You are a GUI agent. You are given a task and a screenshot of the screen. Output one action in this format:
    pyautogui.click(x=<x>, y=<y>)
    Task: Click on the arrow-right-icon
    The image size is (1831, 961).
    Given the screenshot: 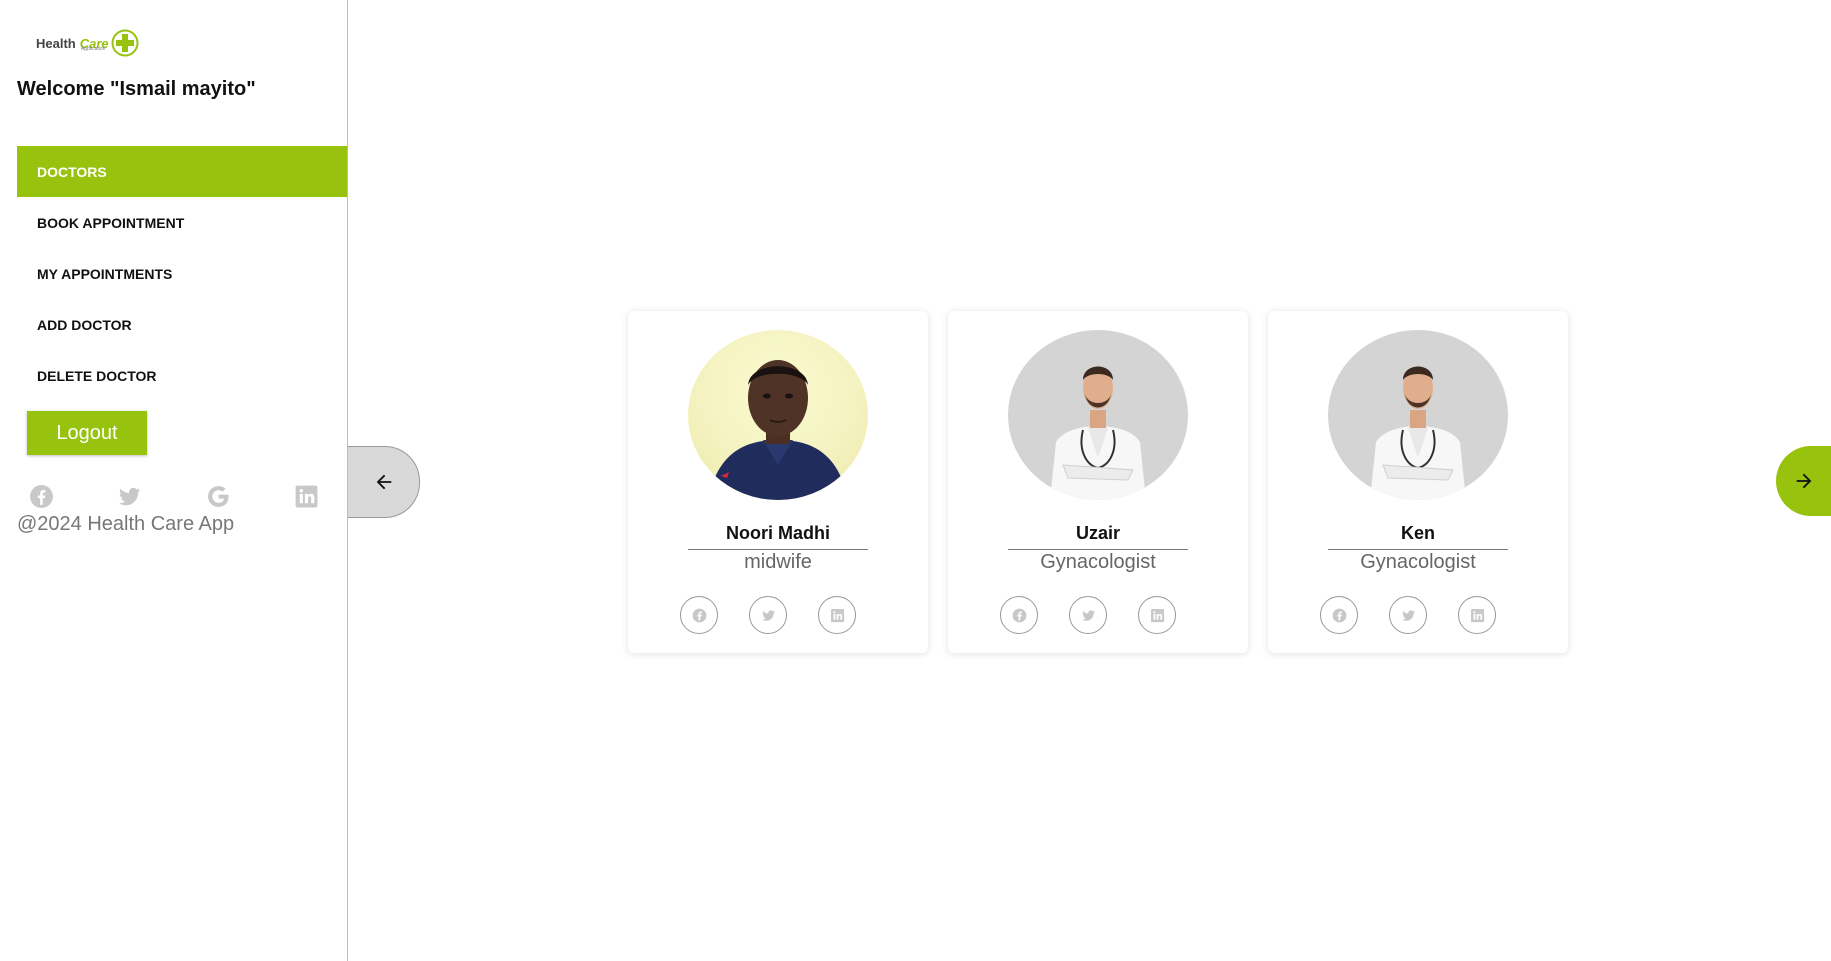 What is the action you would take?
    pyautogui.click(x=1803, y=481)
    